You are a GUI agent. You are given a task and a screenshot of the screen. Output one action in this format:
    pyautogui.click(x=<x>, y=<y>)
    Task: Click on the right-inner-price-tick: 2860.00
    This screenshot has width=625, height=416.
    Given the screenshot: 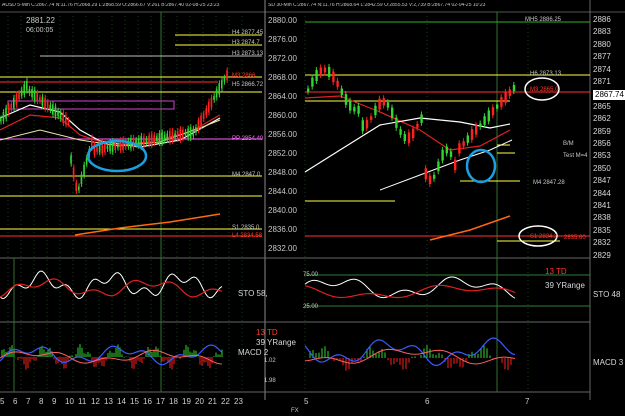 What is the action you would take?
    pyautogui.click(x=282, y=115)
    